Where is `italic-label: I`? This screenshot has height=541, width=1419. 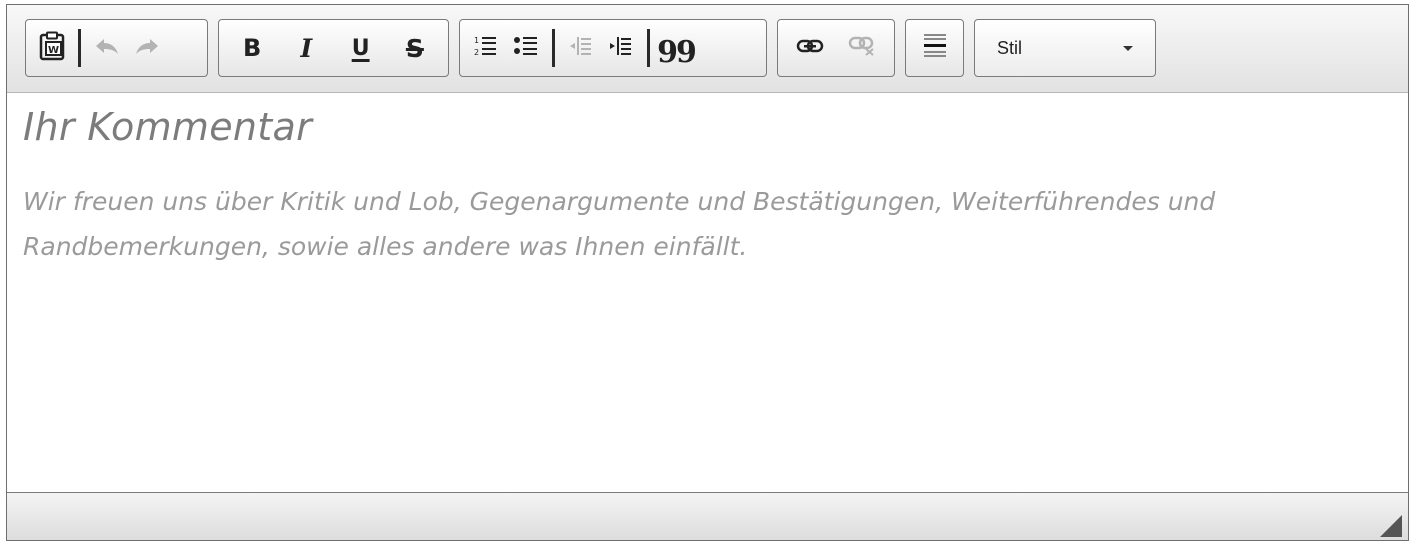 italic-label: I is located at coordinates (306, 48).